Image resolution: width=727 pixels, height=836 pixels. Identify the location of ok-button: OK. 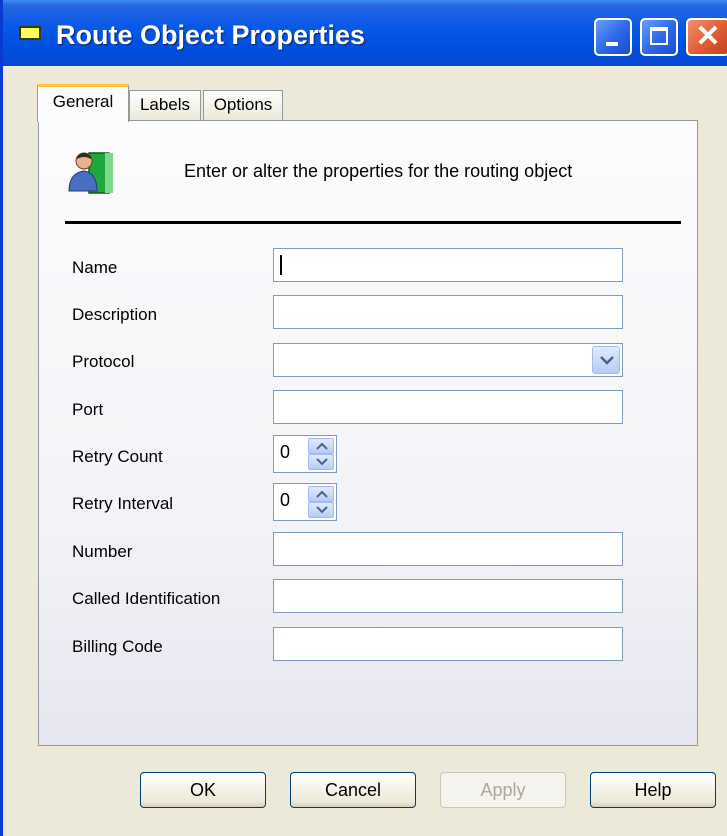
(203, 790).